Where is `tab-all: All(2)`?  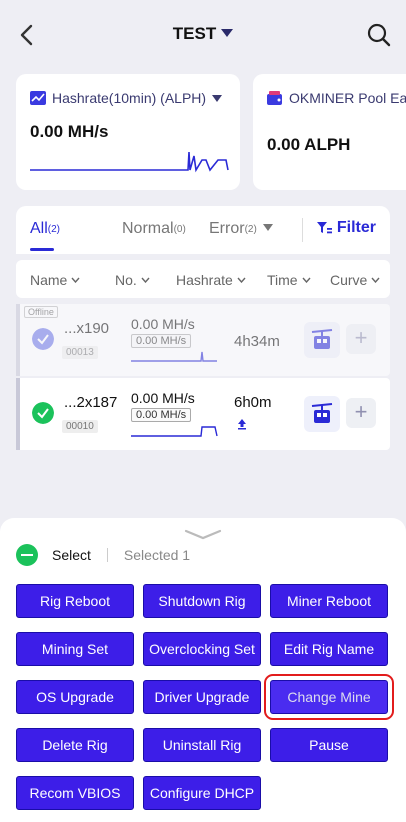
tab-all: All(2) is located at coordinates (45, 229).